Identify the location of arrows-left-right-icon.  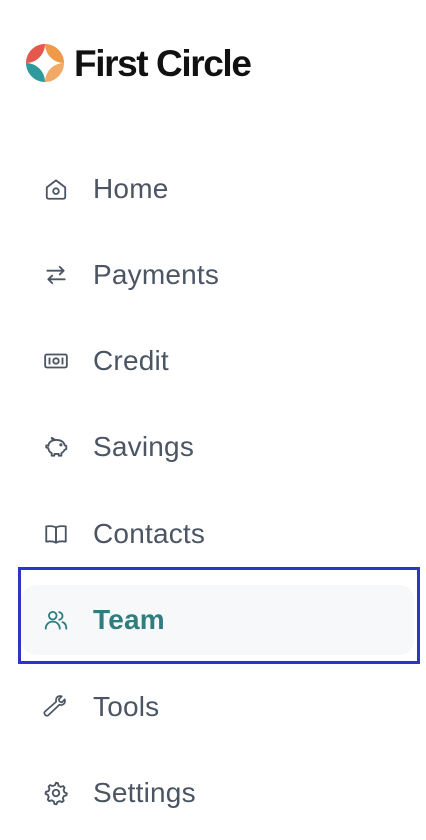
(56, 275).